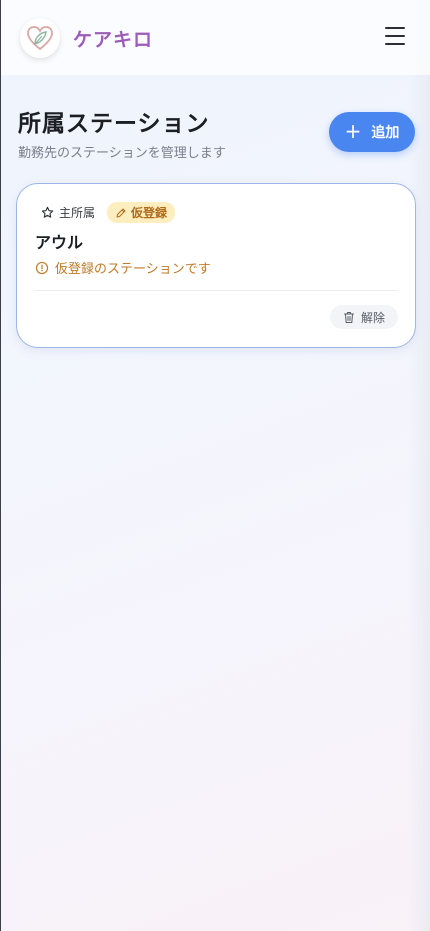  I want to click on release-station-button: 解除, so click(364, 317).